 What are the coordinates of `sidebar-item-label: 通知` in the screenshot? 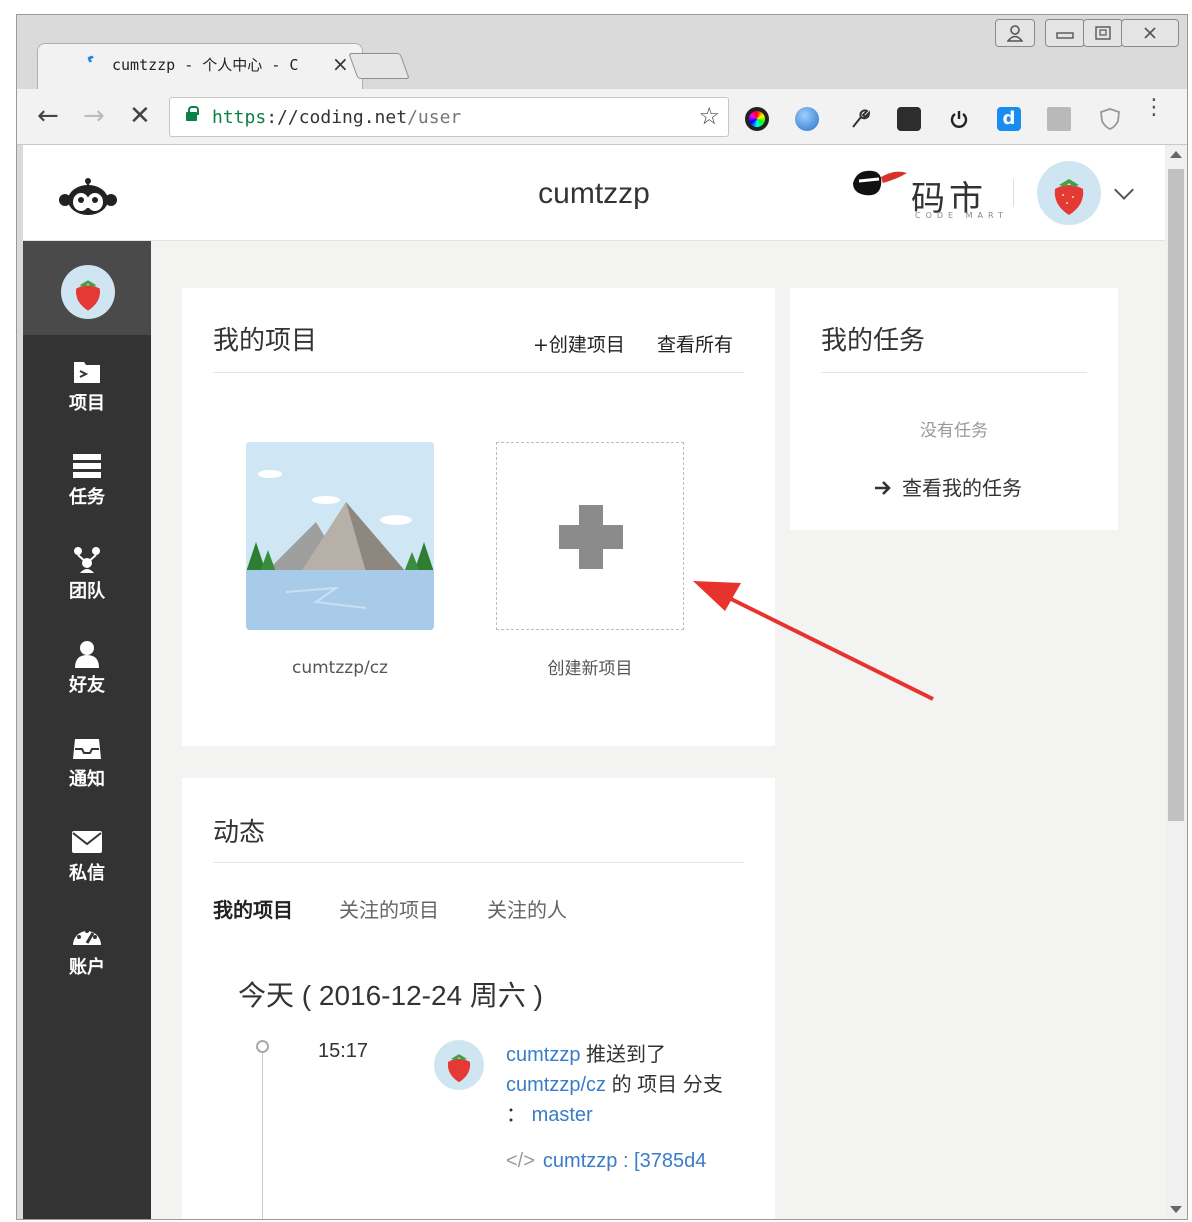 It's located at (87, 779).